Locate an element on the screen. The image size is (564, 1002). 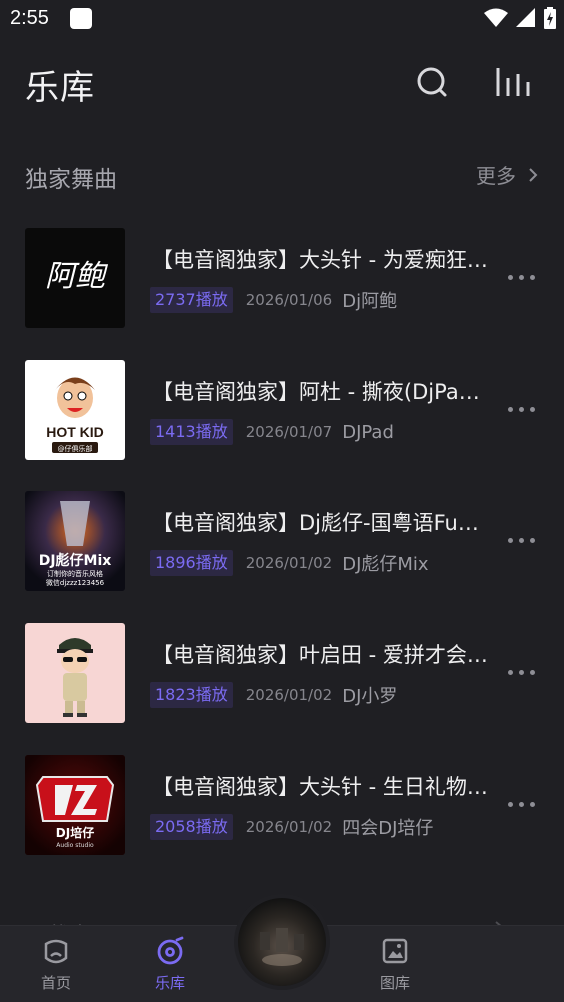
cover-art is located at coordinates (75, 677).